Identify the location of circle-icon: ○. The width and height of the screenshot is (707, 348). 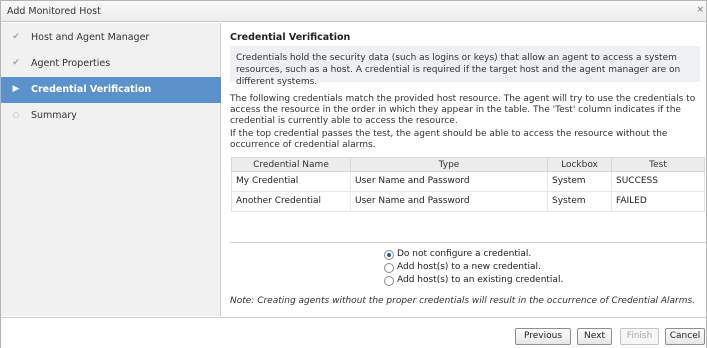
(16, 115).